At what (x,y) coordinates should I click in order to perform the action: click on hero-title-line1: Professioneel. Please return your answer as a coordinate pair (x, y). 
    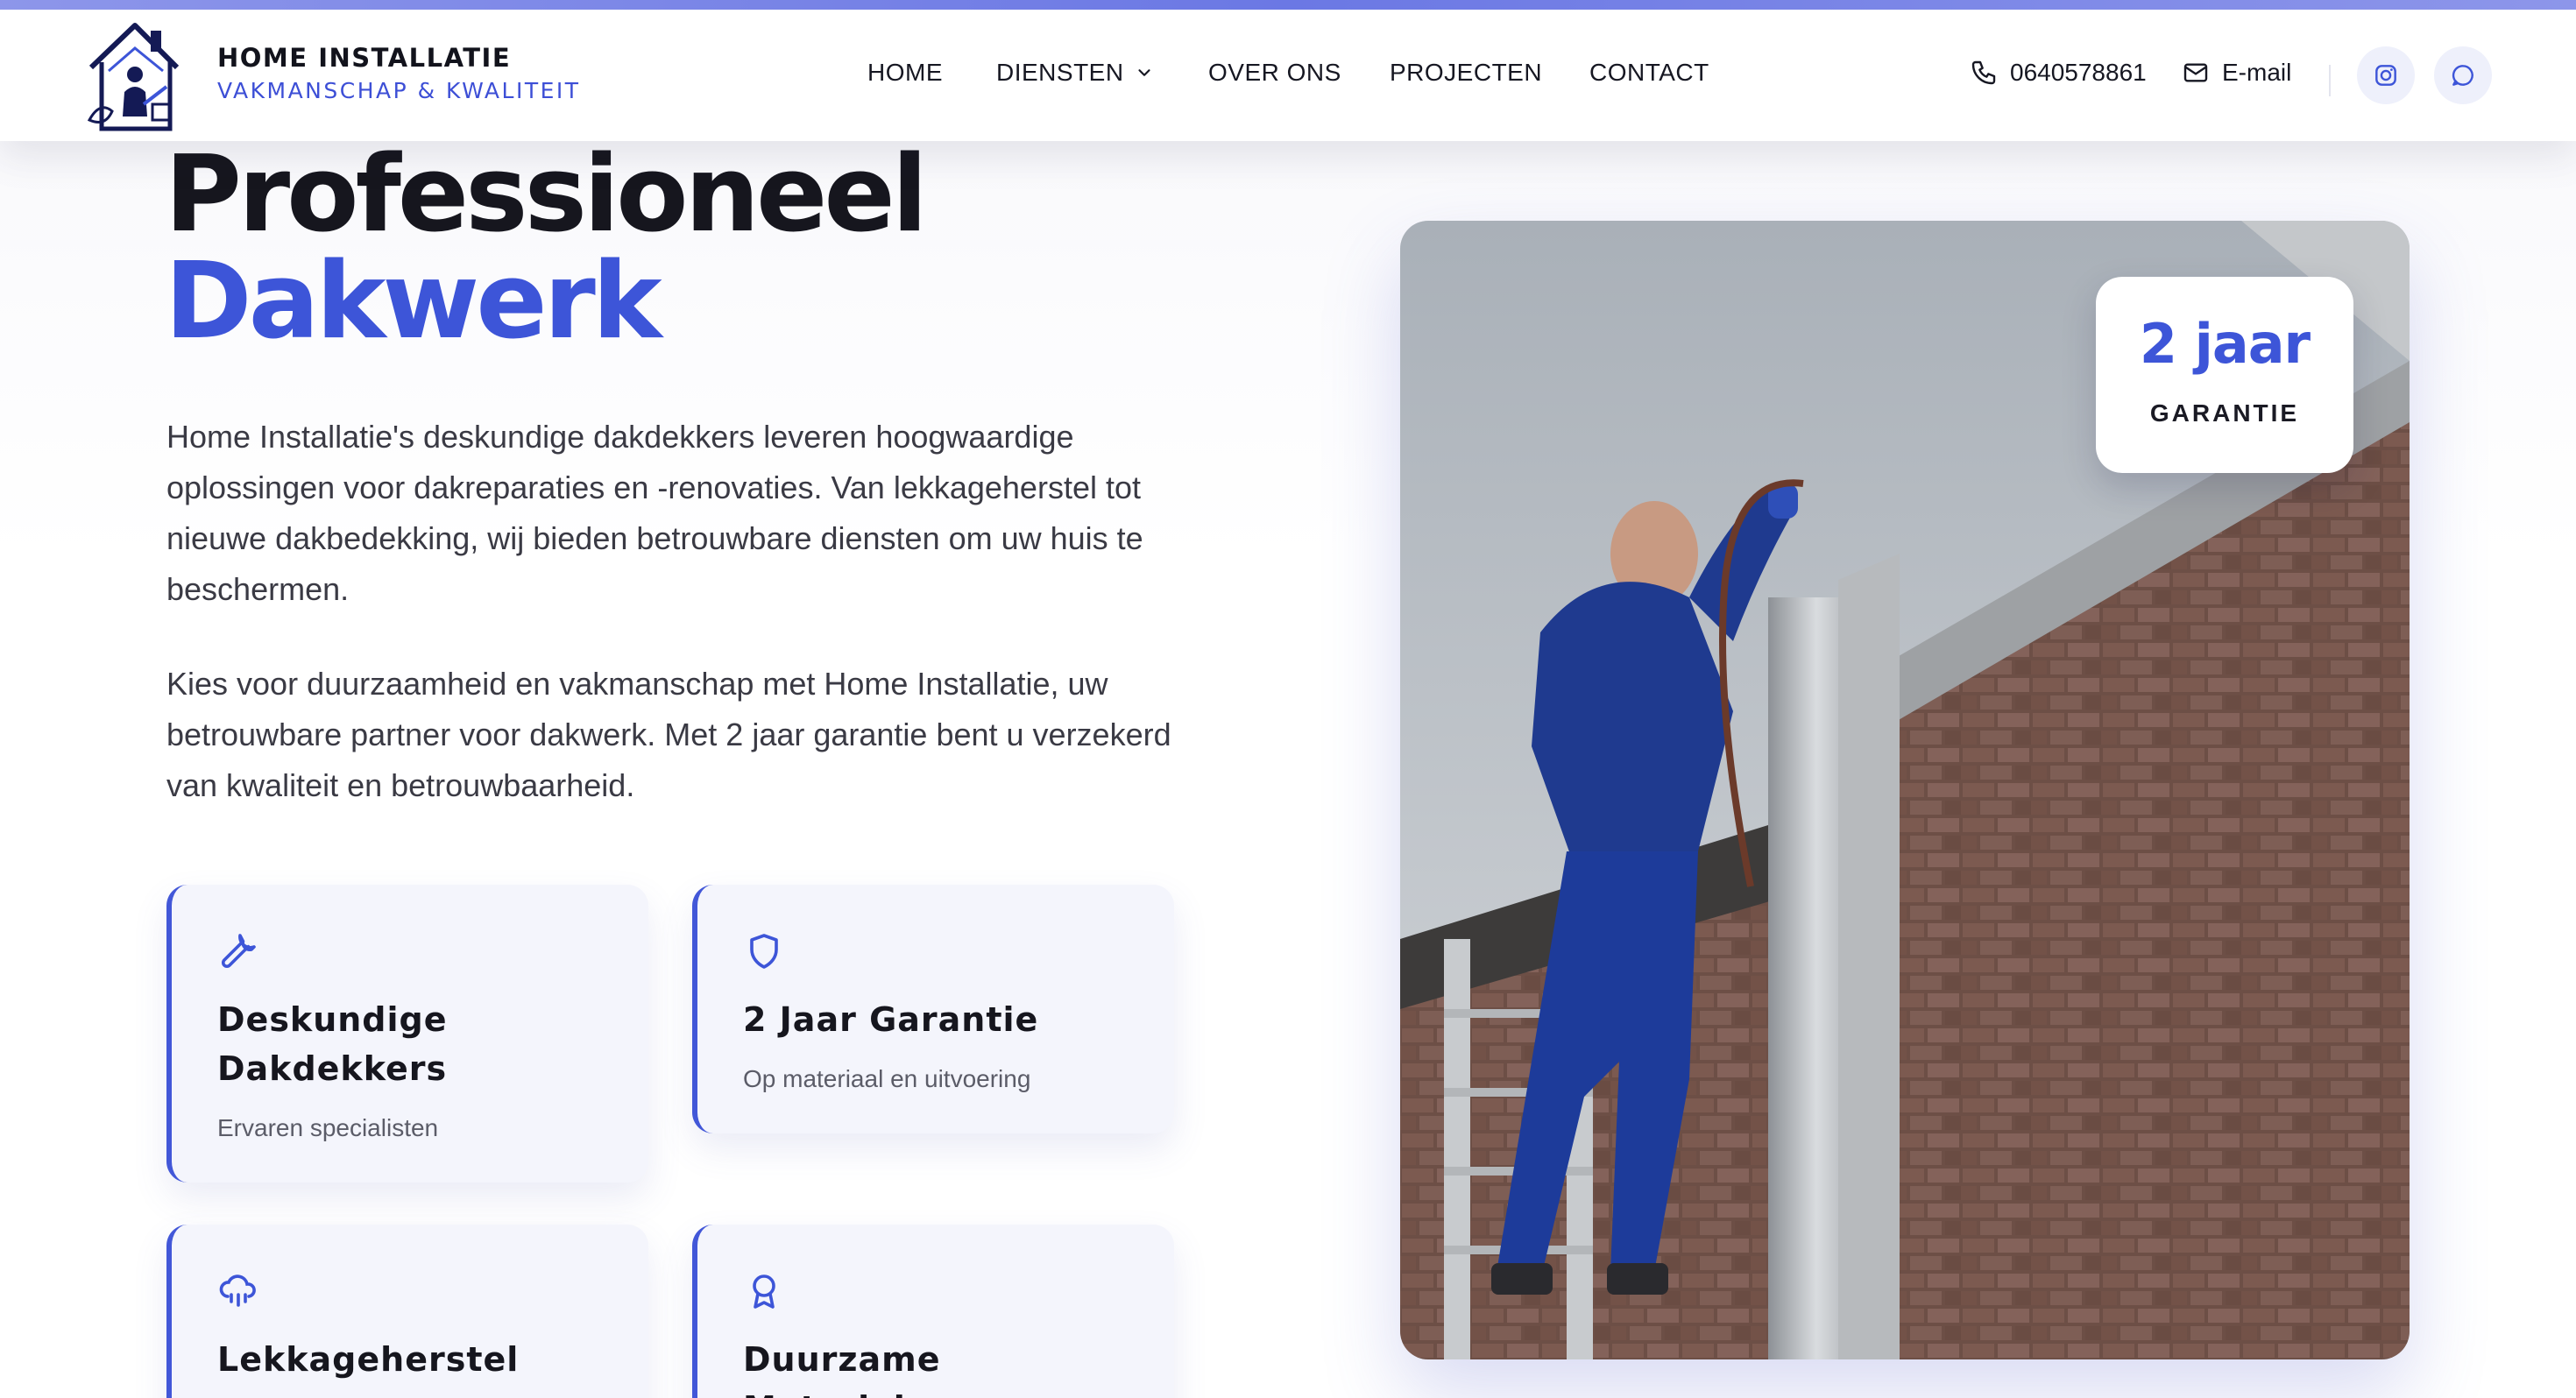
    Looking at the image, I should click on (546, 195).